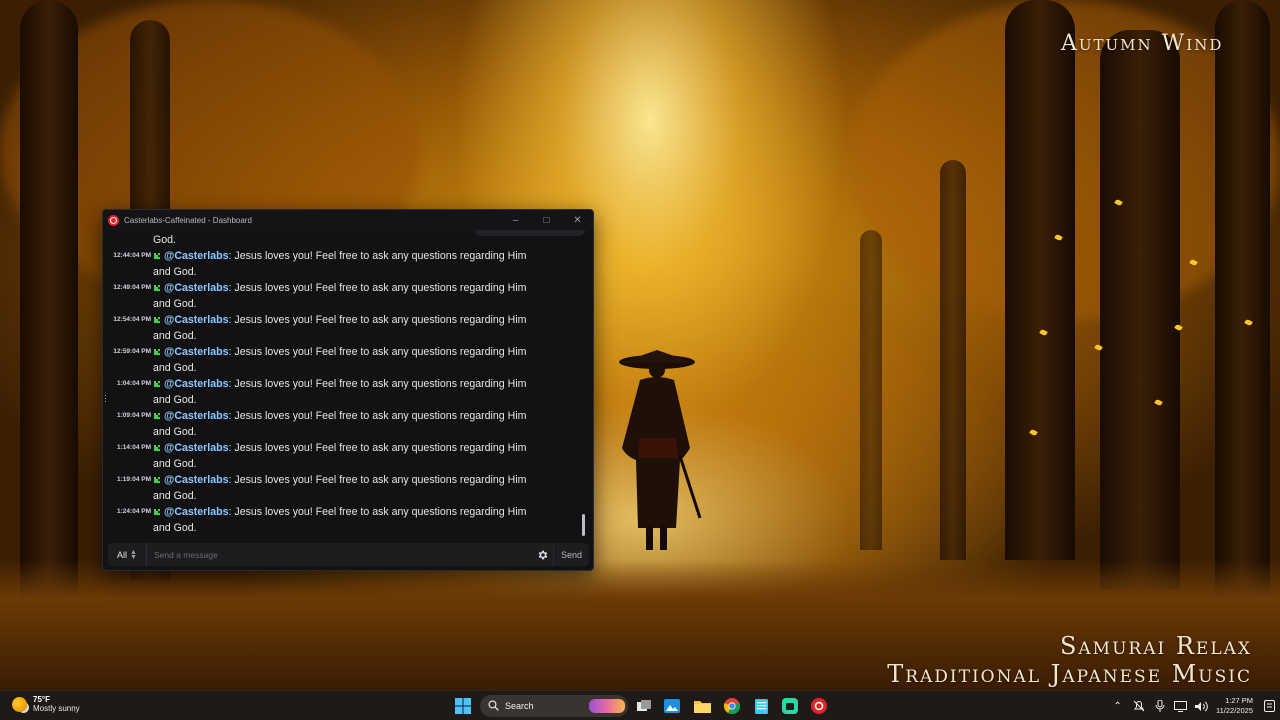 The height and width of the screenshot is (720, 1280). What do you see at coordinates (819, 706) in the screenshot?
I see `casterlabs-taskbar-icon` at bounding box center [819, 706].